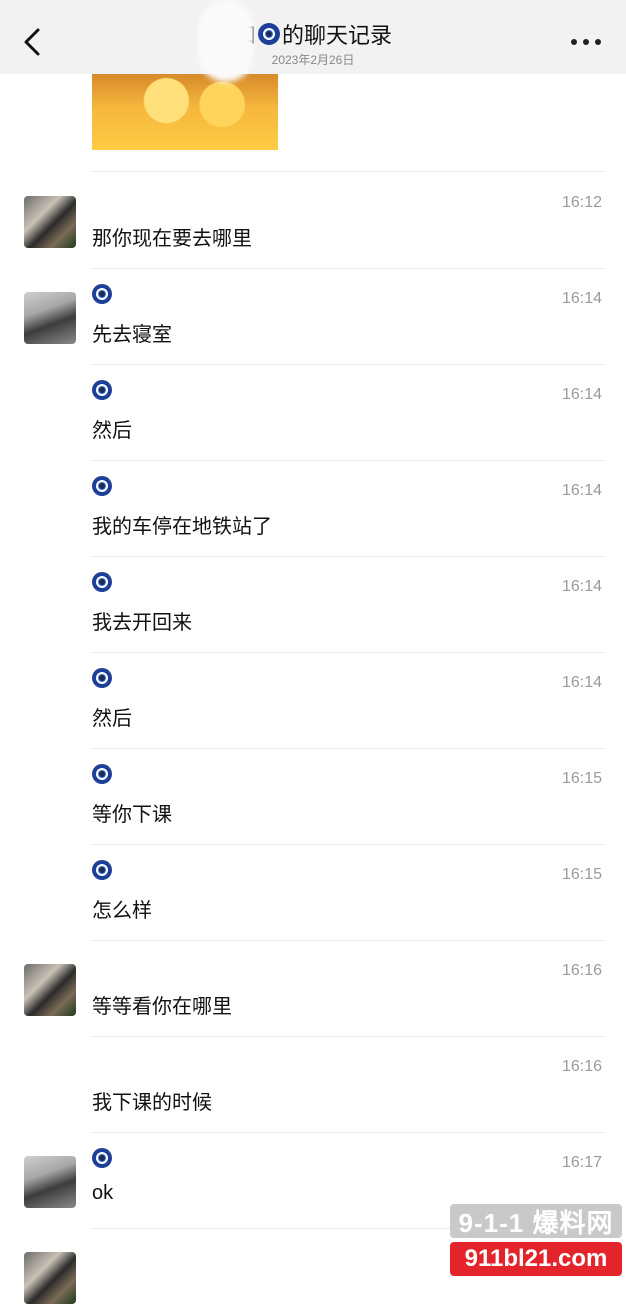 This screenshot has width=626, height=1304. What do you see at coordinates (185, 112) in the screenshot?
I see `image-message` at bounding box center [185, 112].